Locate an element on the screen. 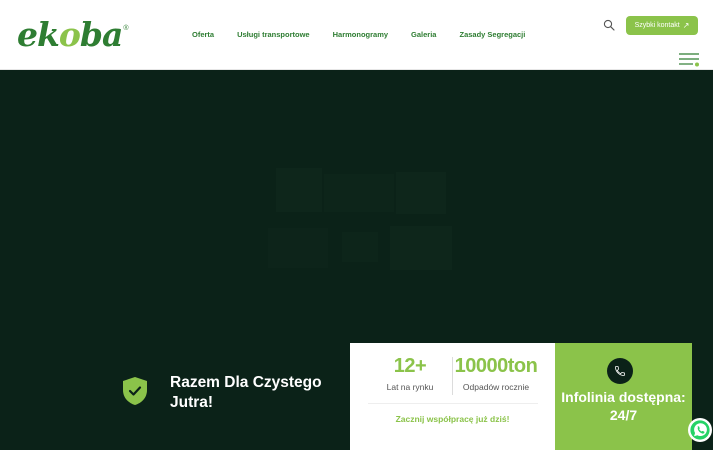  nav-item-galeria: Galeria is located at coordinates (423, 34).